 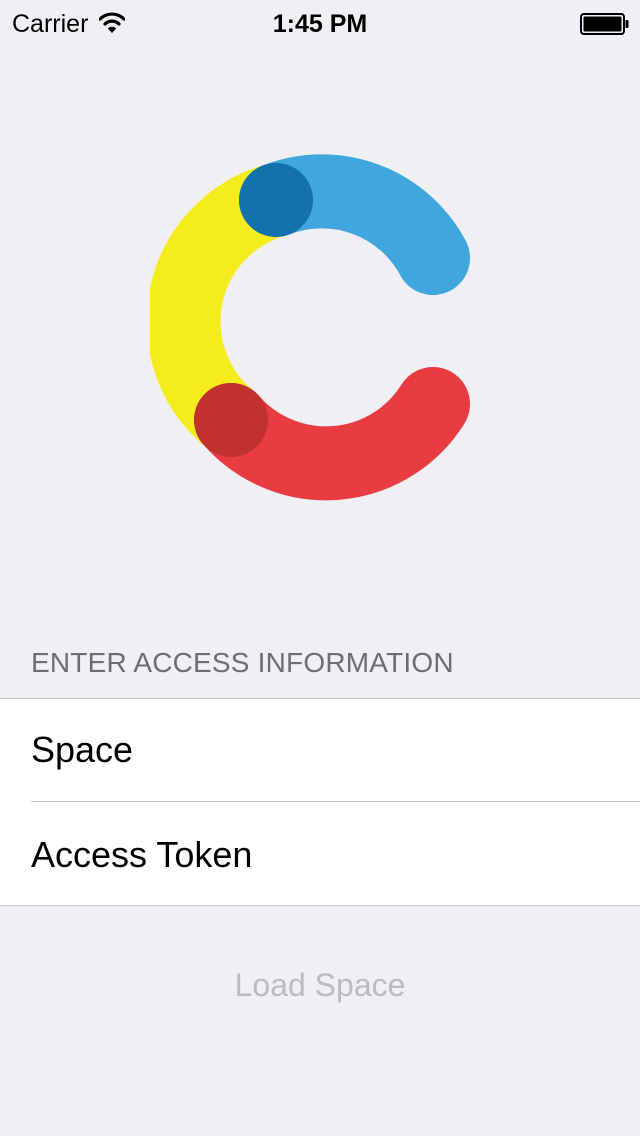 I want to click on clock-label: 1:45 PM, so click(x=320, y=24).